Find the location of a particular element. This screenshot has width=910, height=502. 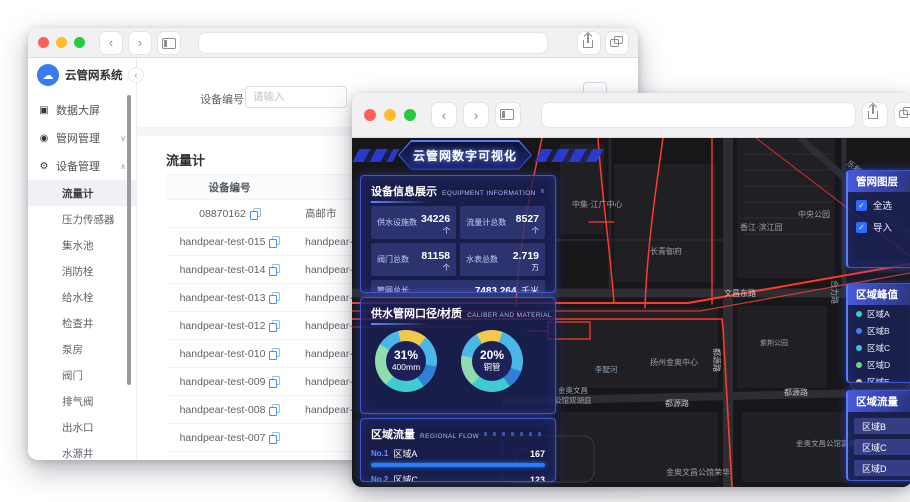

sidebar-subitem-valve: 阀门 is located at coordinates (82, 375).